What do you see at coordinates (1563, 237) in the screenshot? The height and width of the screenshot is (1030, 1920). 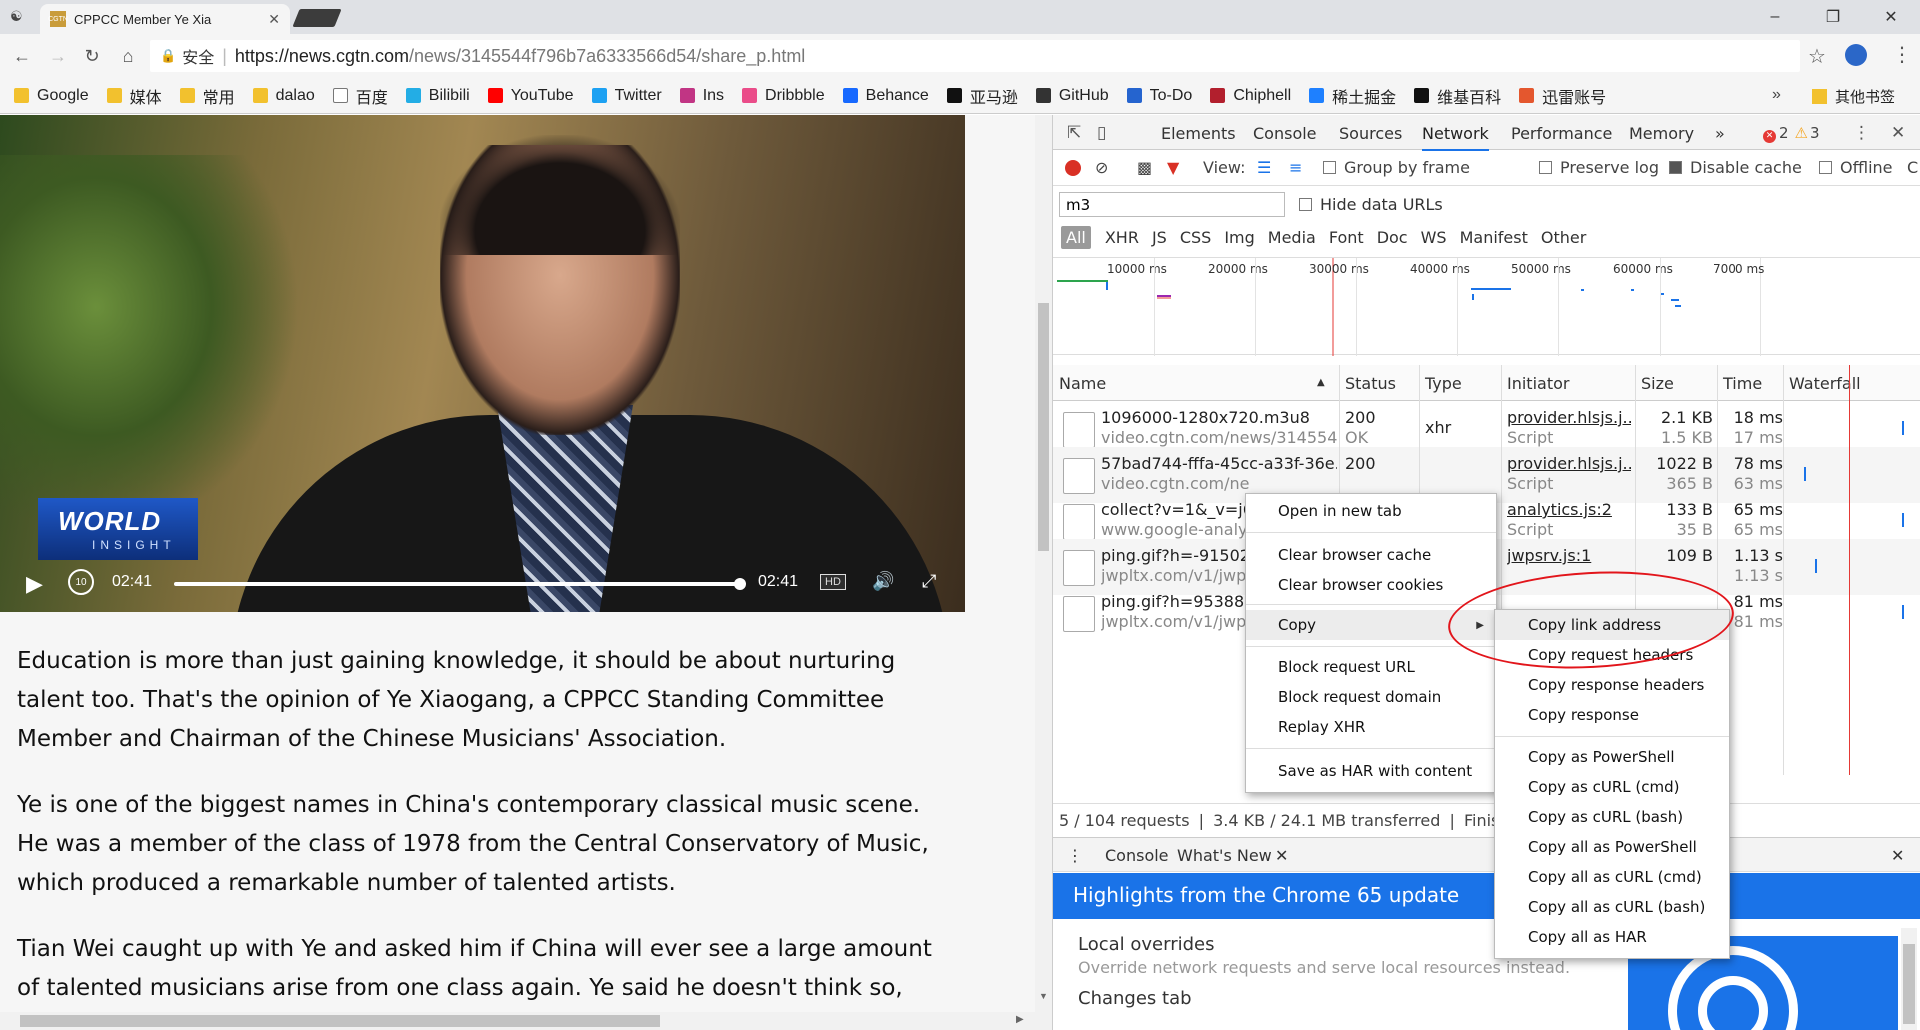 I see `type-filter-other: Other` at bounding box center [1563, 237].